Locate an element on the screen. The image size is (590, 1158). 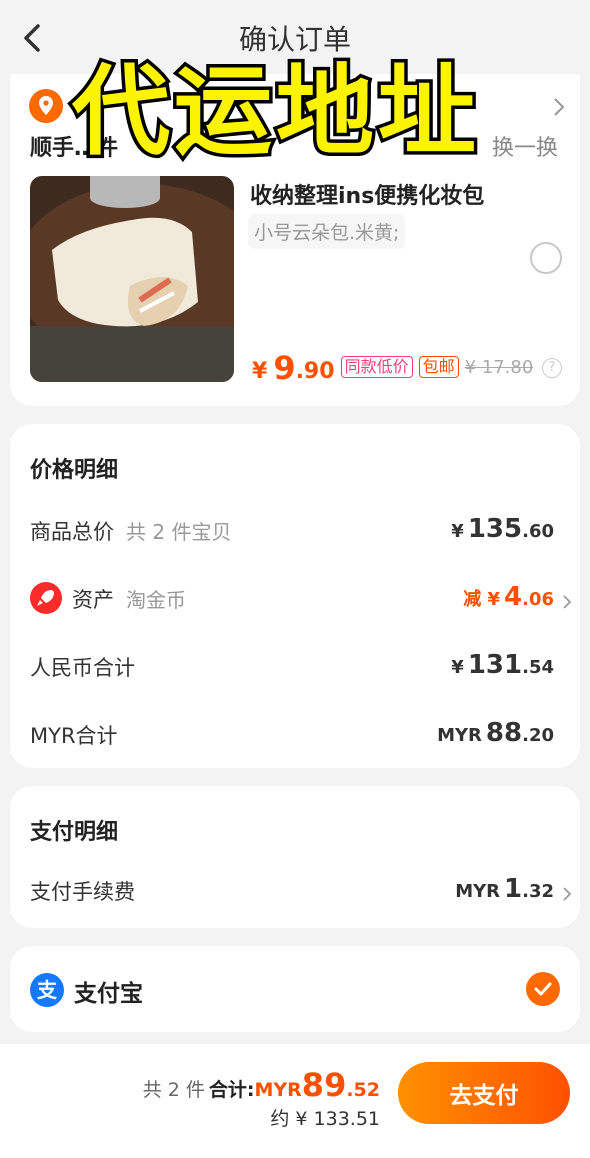
payment-detail-card: 支付明细 支付手续费 MYR 1.32 is located at coordinates (295, 857).